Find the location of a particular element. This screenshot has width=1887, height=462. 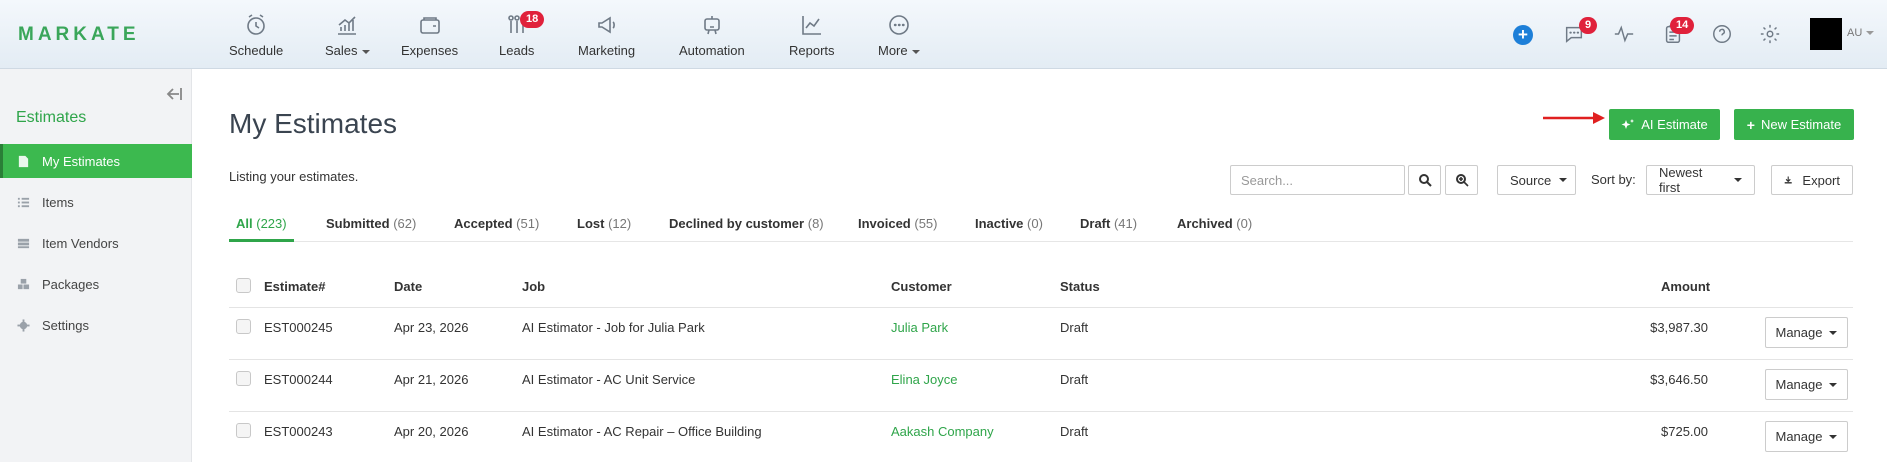

document-icon is located at coordinates (23, 161).